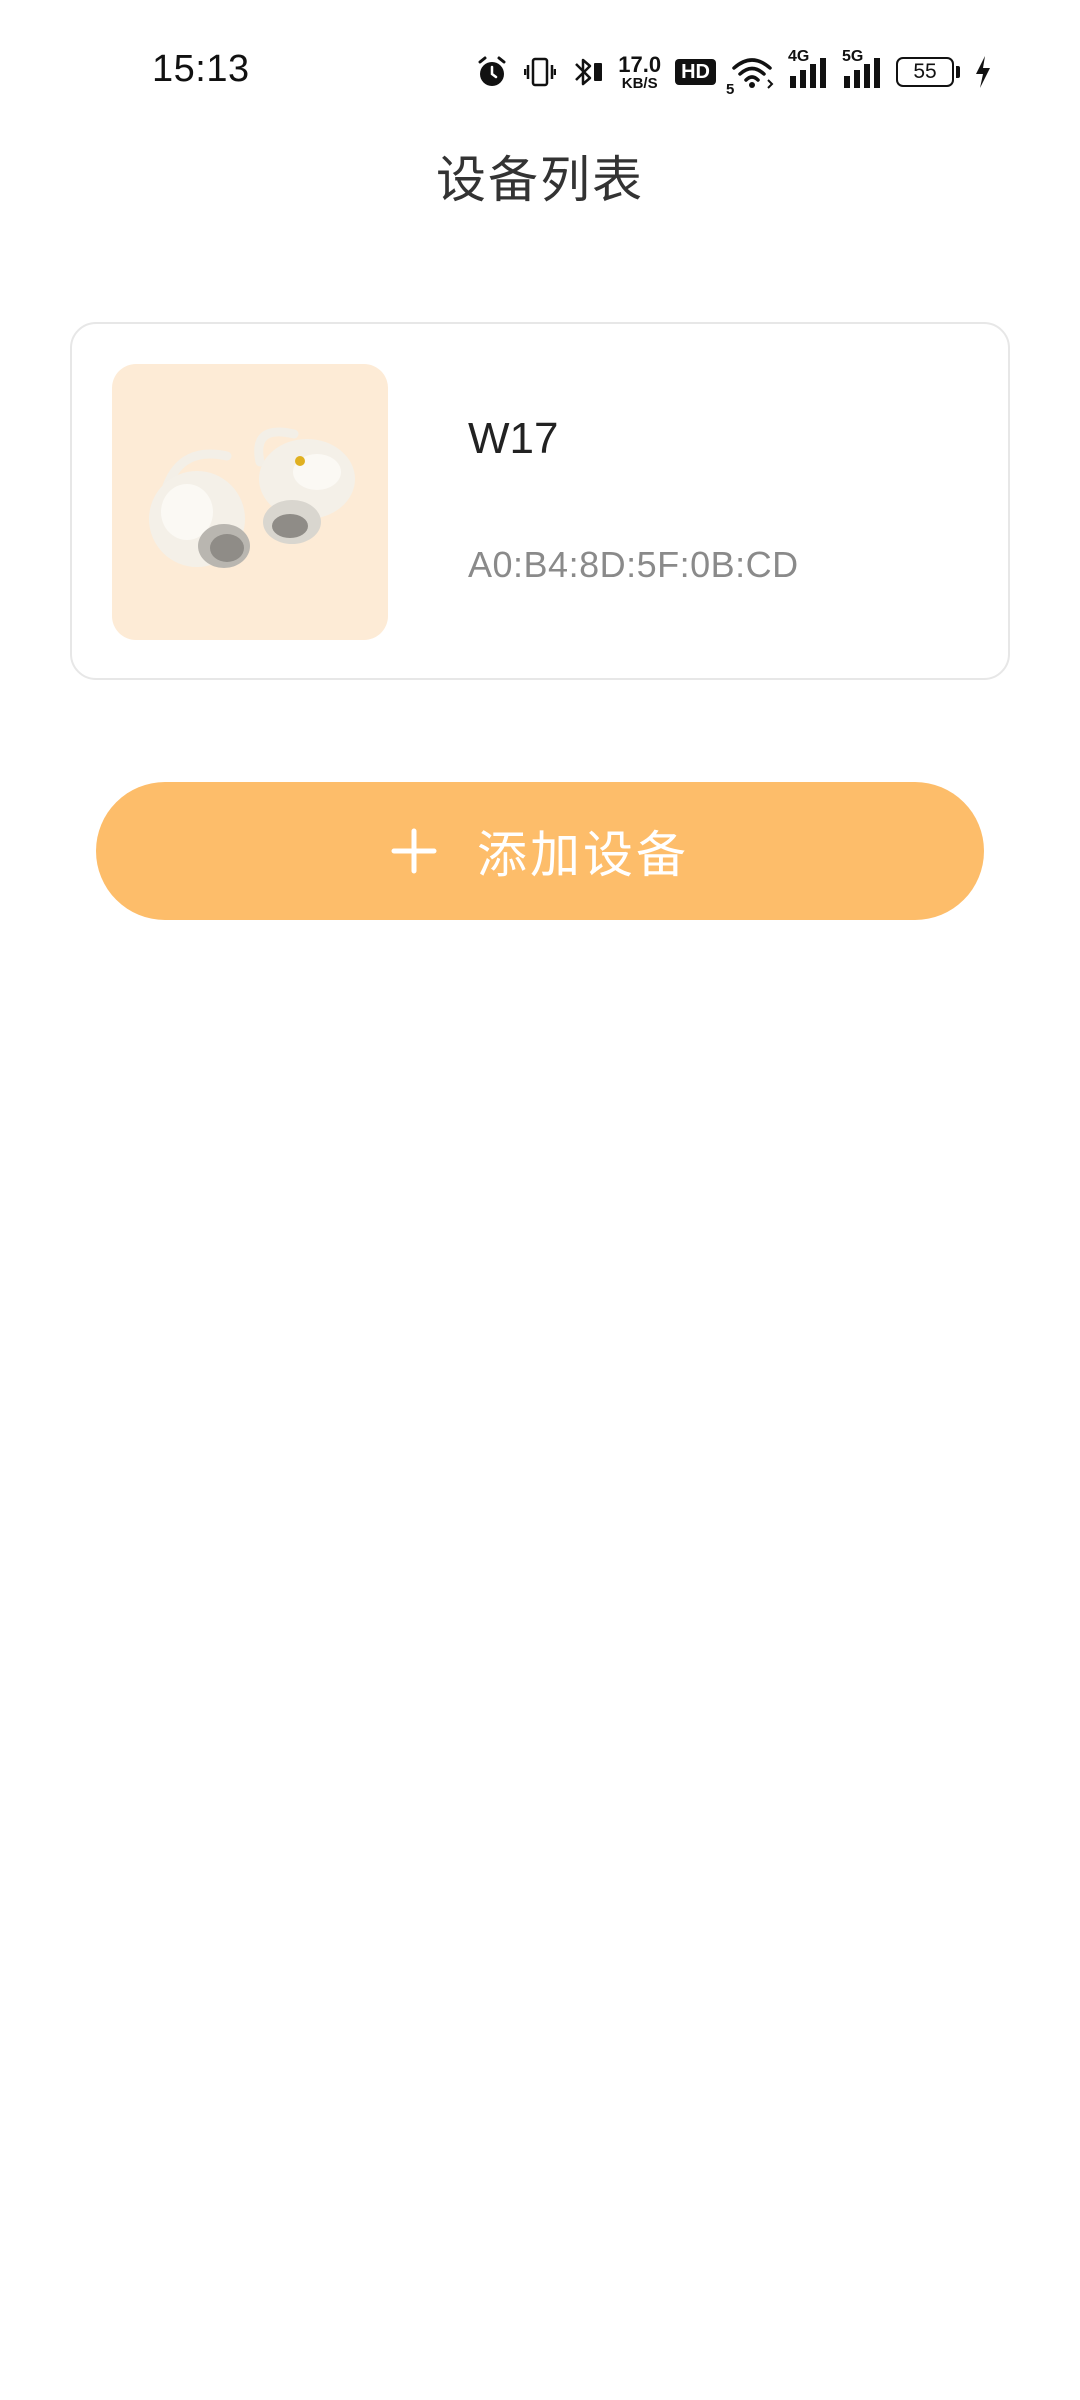  I want to click on vibrate-icon, so click(540, 72).